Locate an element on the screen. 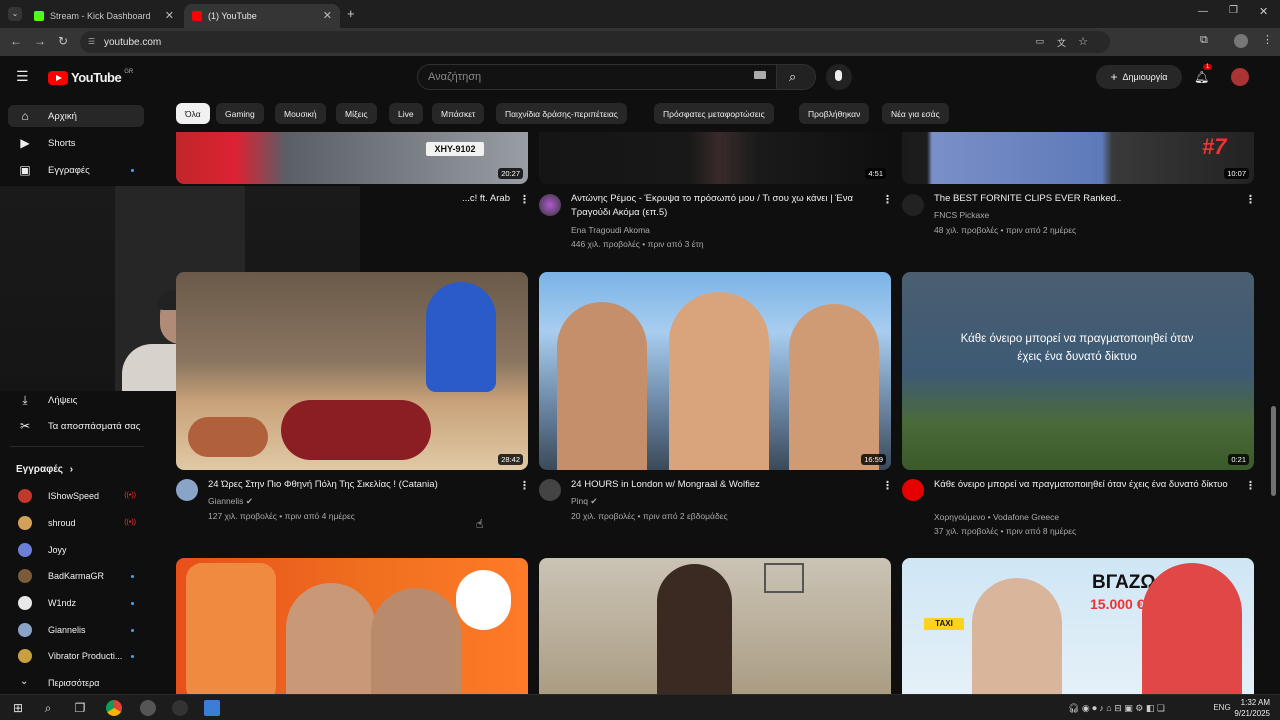 This screenshot has height=720, width=1280. search-button: ⌕ is located at coordinates (796, 77).